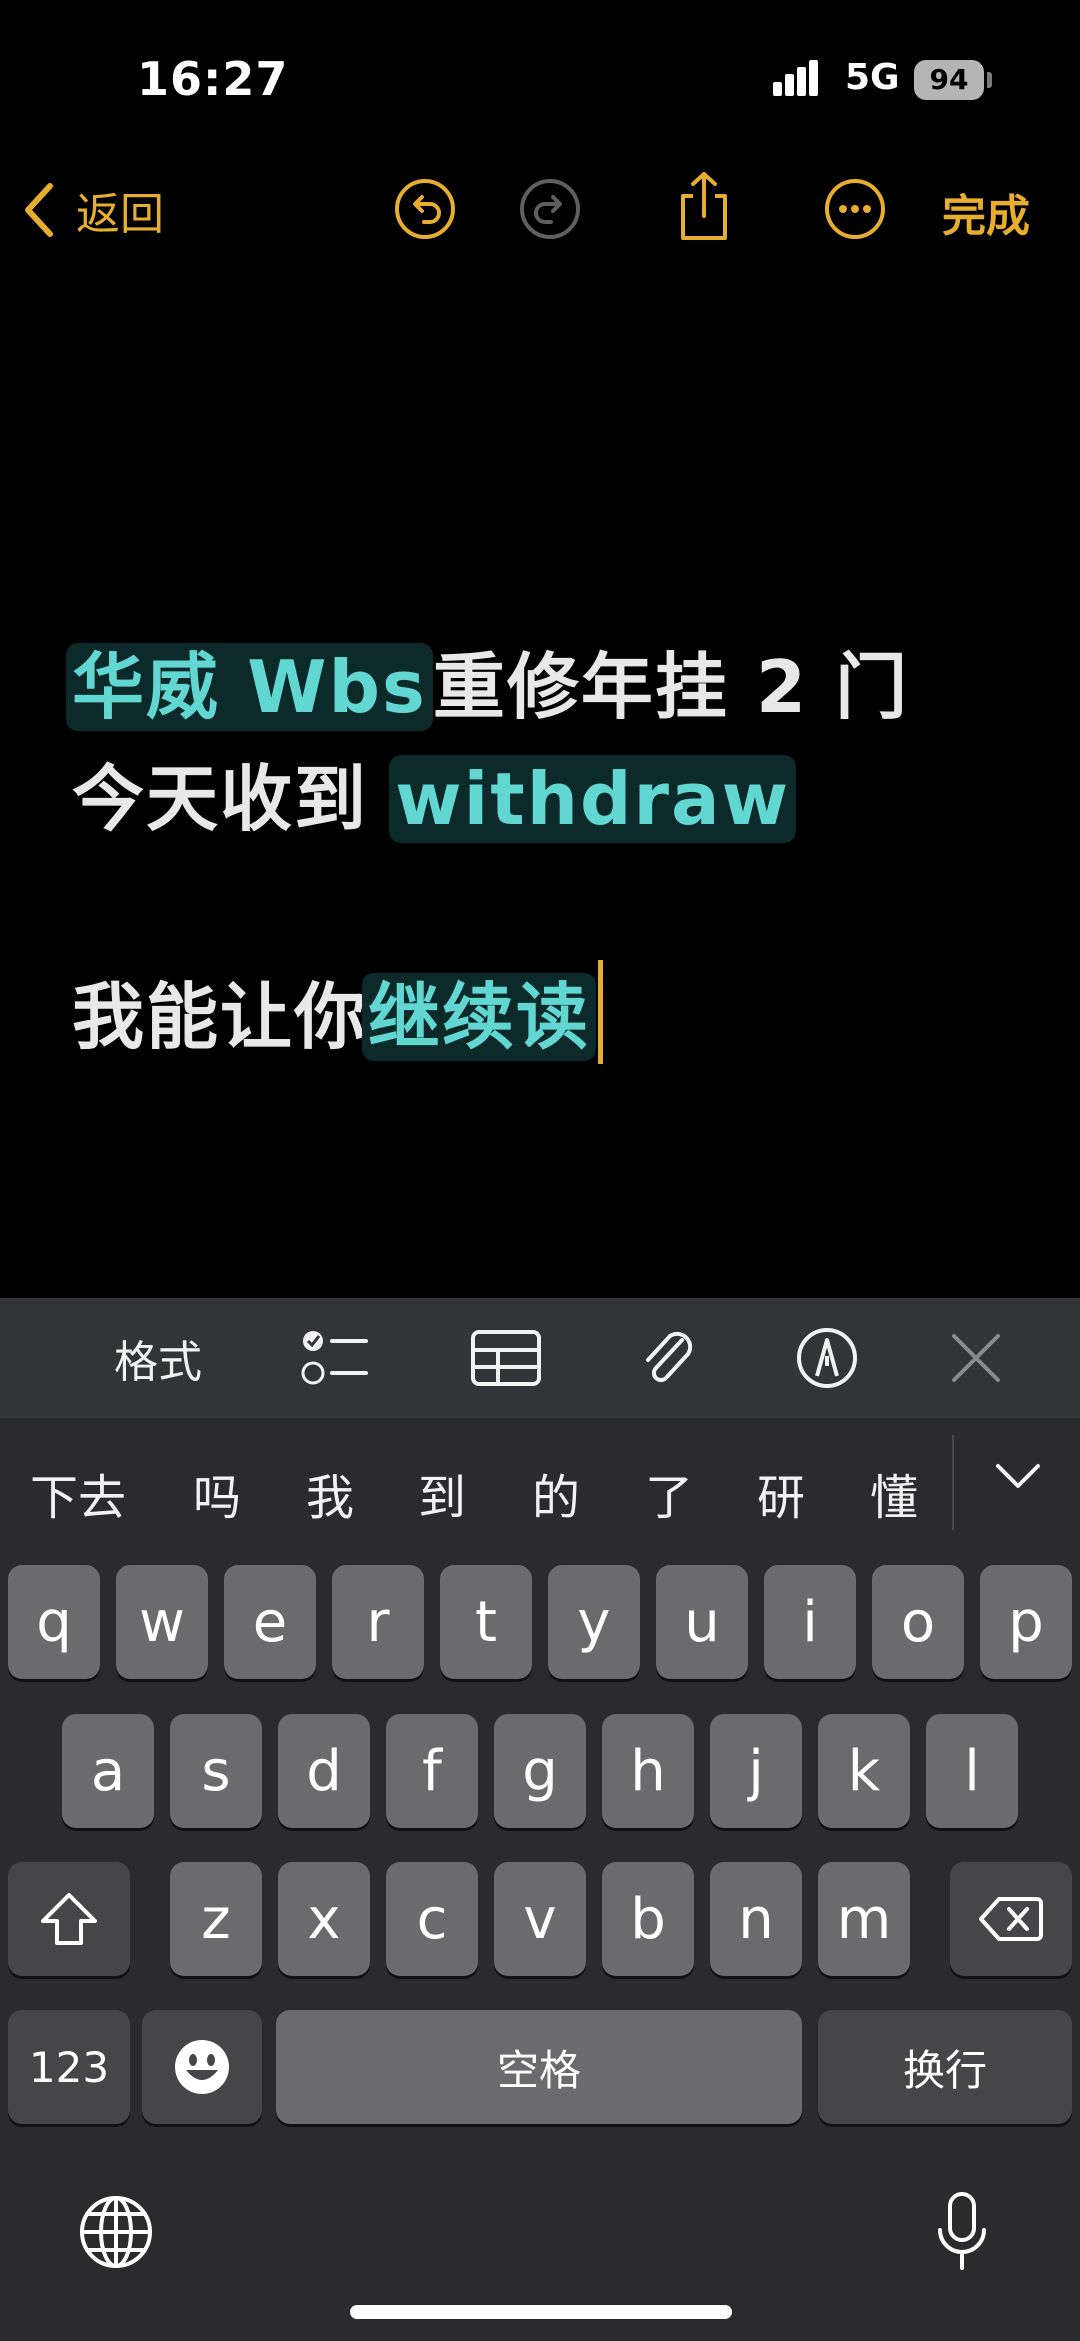  What do you see at coordinates (648, 1771) in the screenshot?
I see `key-h: h` at bounding box center [648, 1771].